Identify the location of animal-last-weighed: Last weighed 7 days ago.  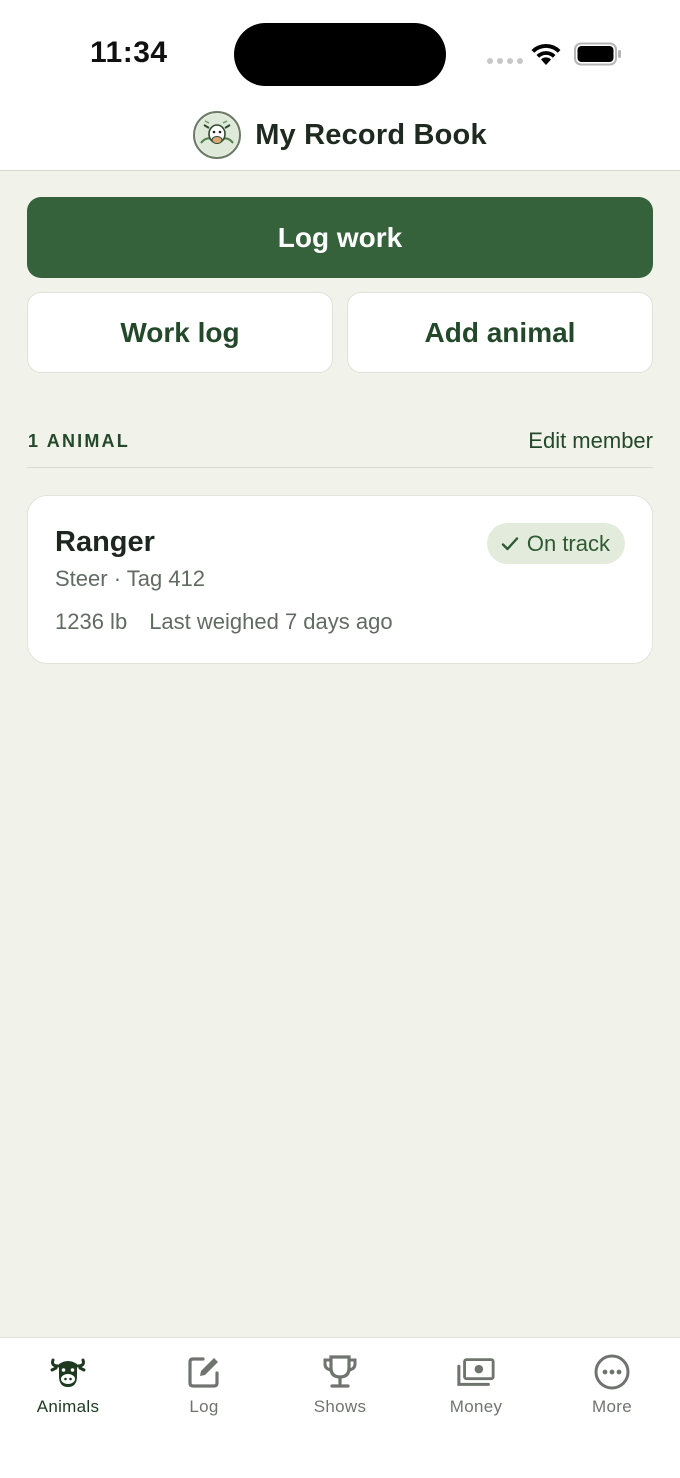
(271, 621).